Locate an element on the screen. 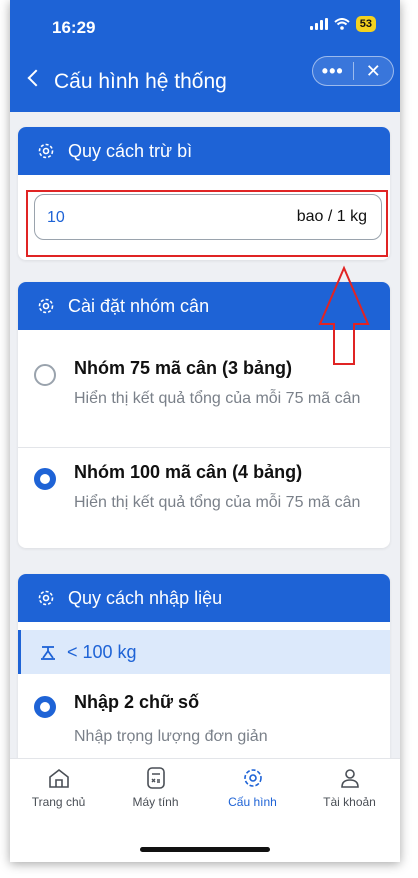 This screenshot has width=418, height=878. tare-card-title: Quy cách trừ bì is located at coordinates (130, 150).